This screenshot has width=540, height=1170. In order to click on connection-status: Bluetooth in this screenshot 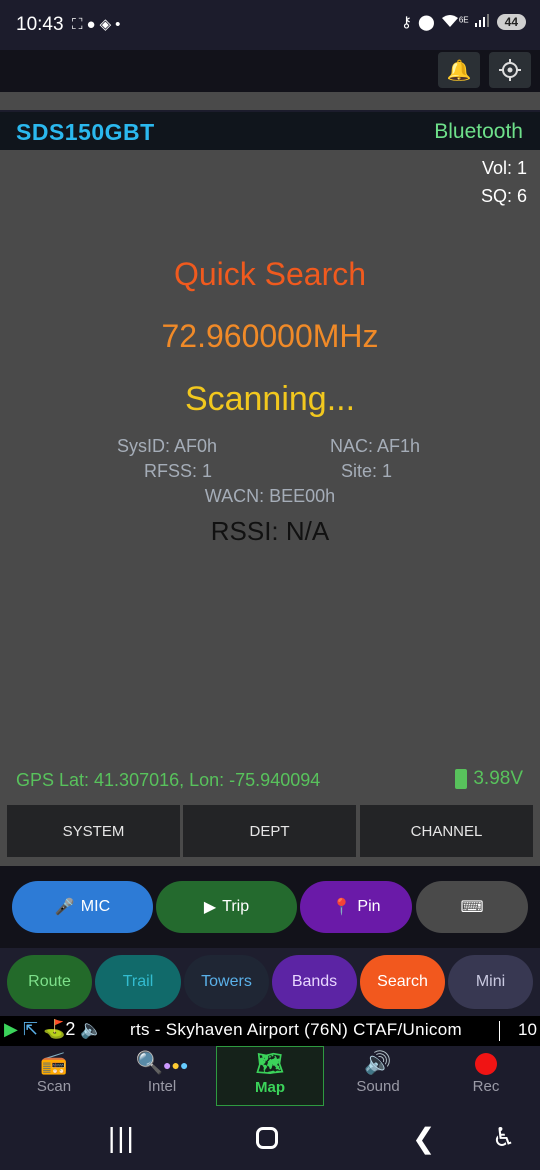, I will do `click(478, 132)`.